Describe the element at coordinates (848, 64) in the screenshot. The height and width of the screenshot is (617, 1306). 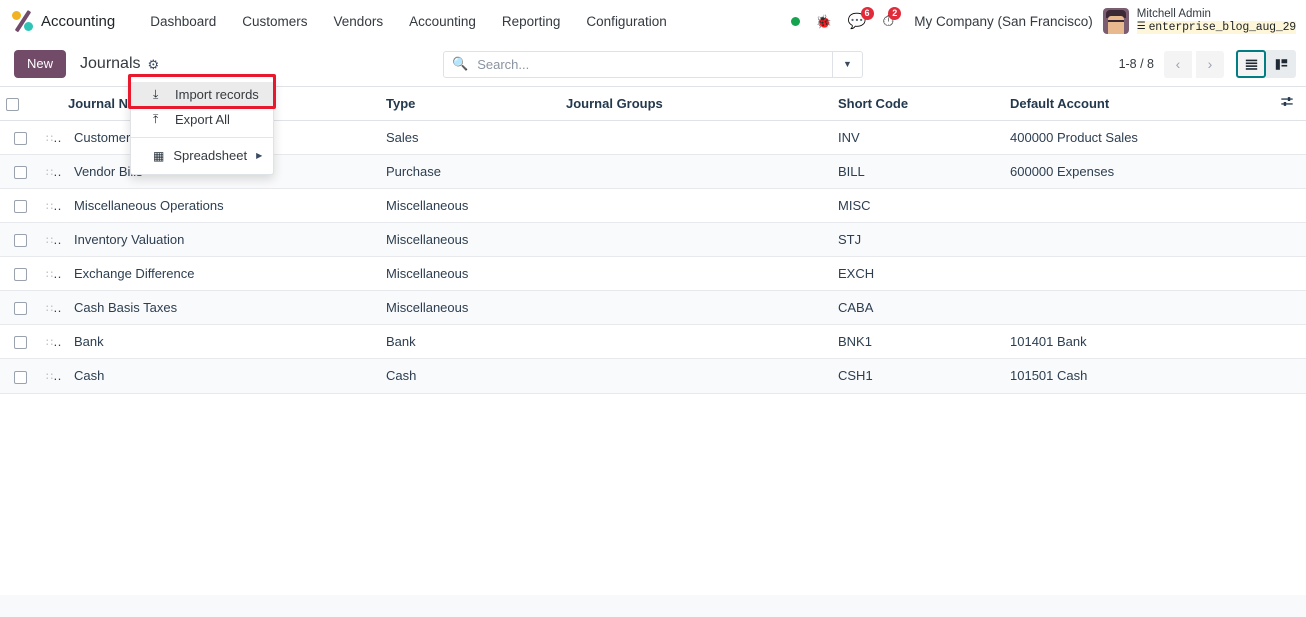
I see `search-dropdown-toggle: ▼` at that location.